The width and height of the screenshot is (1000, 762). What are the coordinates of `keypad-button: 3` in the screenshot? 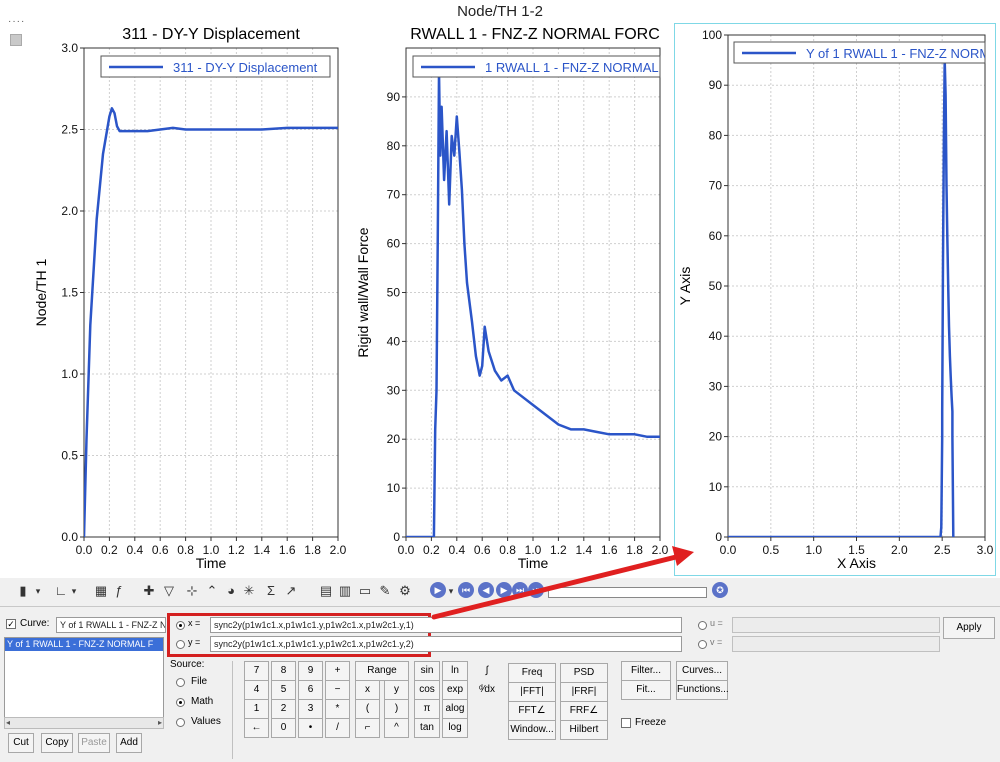 It's located at (310, 709).